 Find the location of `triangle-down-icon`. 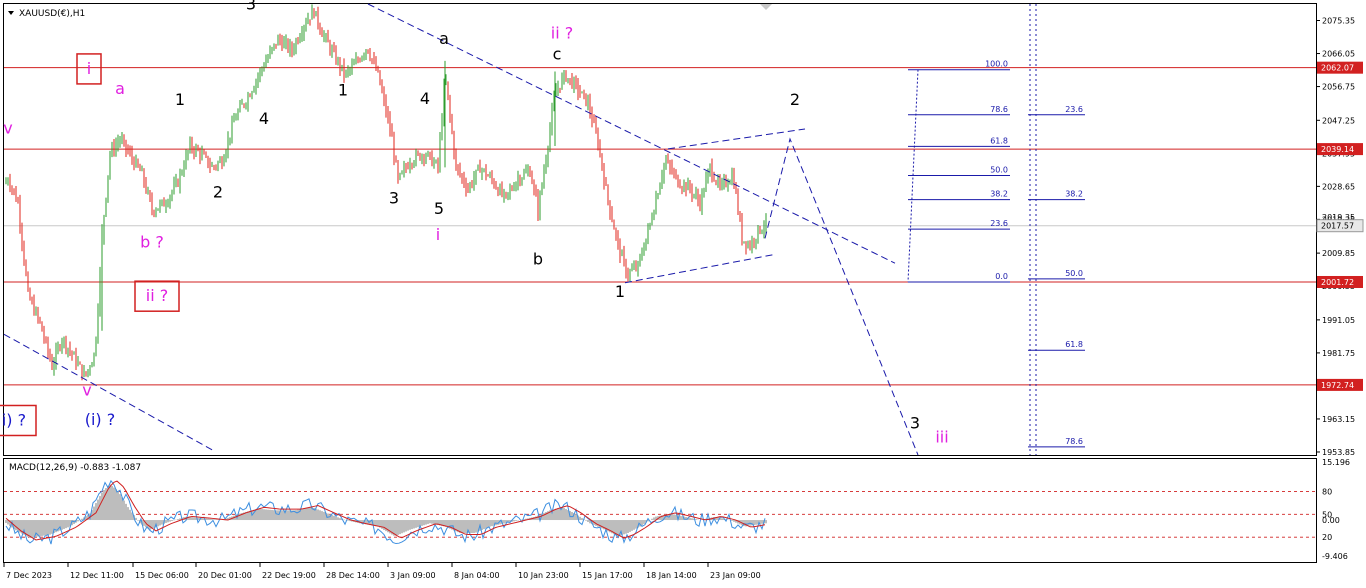

triangle-down-icon is located at coordinates (11, 13).